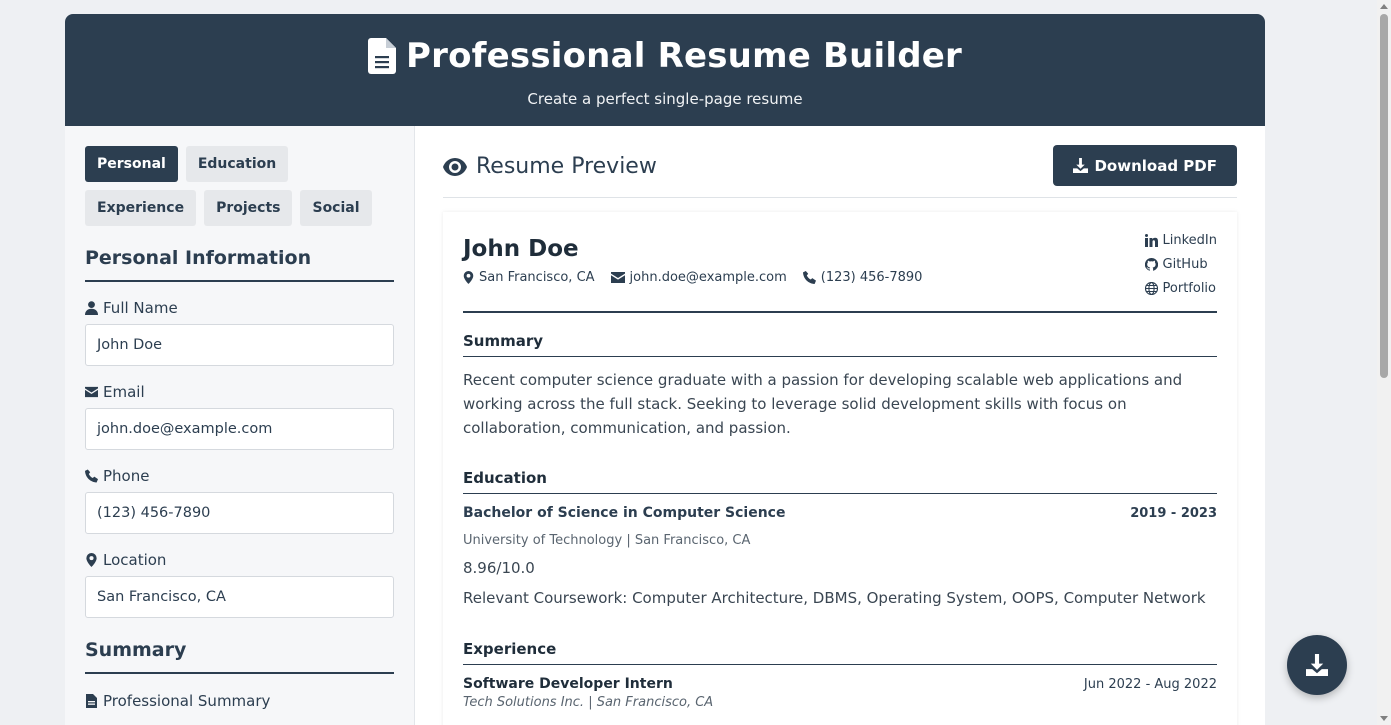  Describe the element at coordinates (248, 208) in the screenshot. I see `tab-projects: Projects` at that location.